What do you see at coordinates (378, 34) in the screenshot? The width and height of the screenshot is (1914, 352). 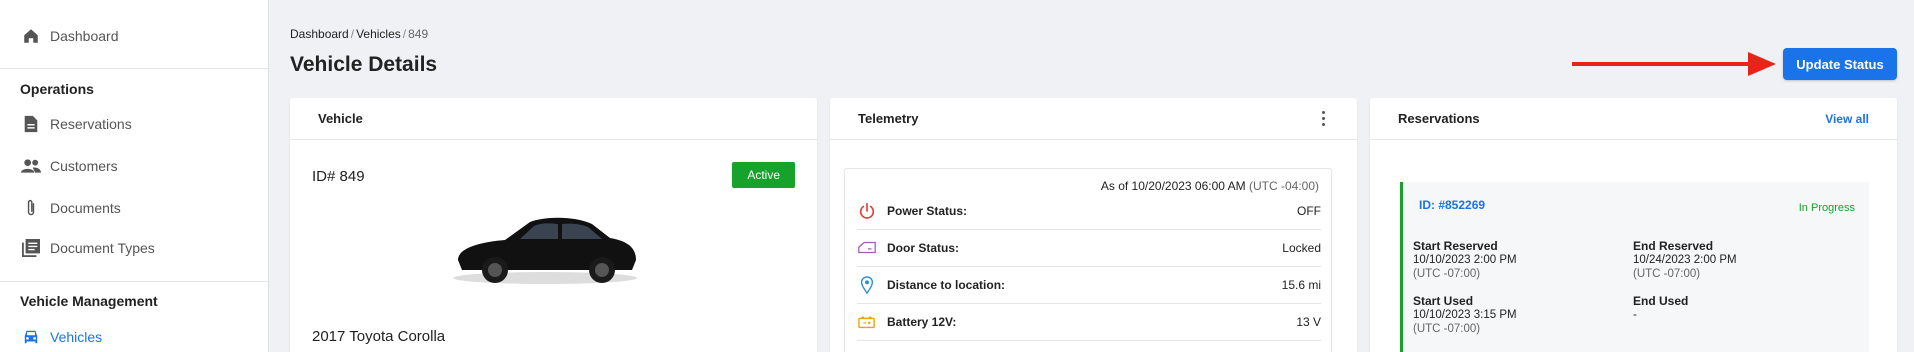 I see `breadcrumb-vehicles: Vehicles` at bounding box center [378, 34].